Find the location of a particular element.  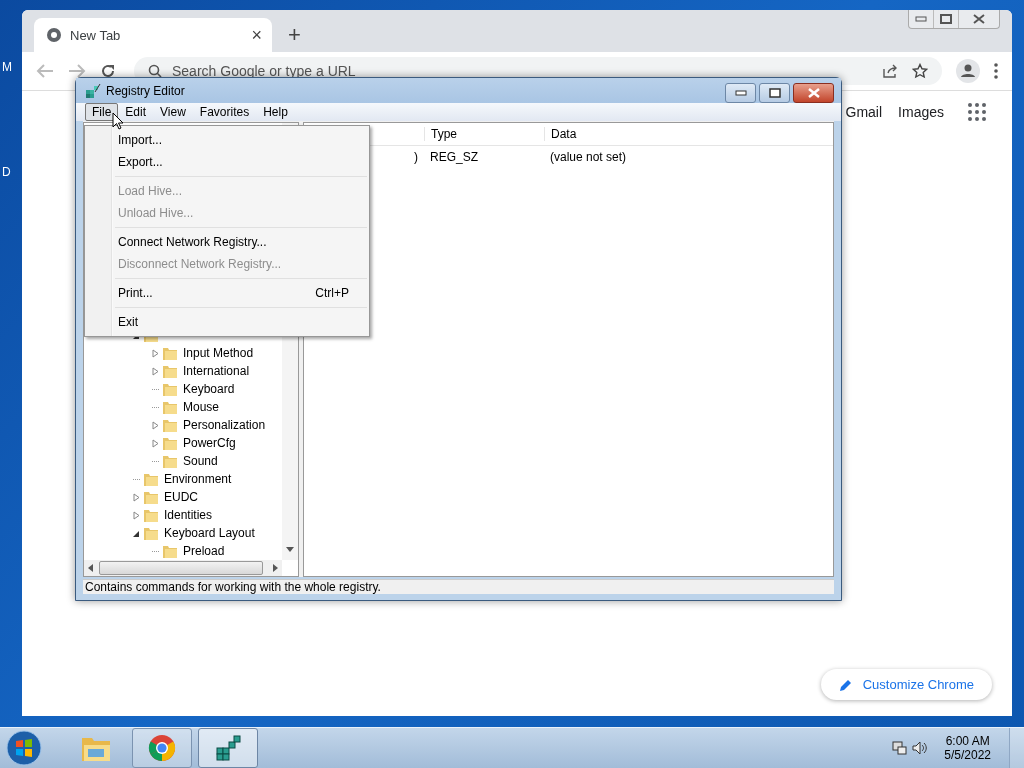

tree-item: Personalization is located at coordinates (224, 425).